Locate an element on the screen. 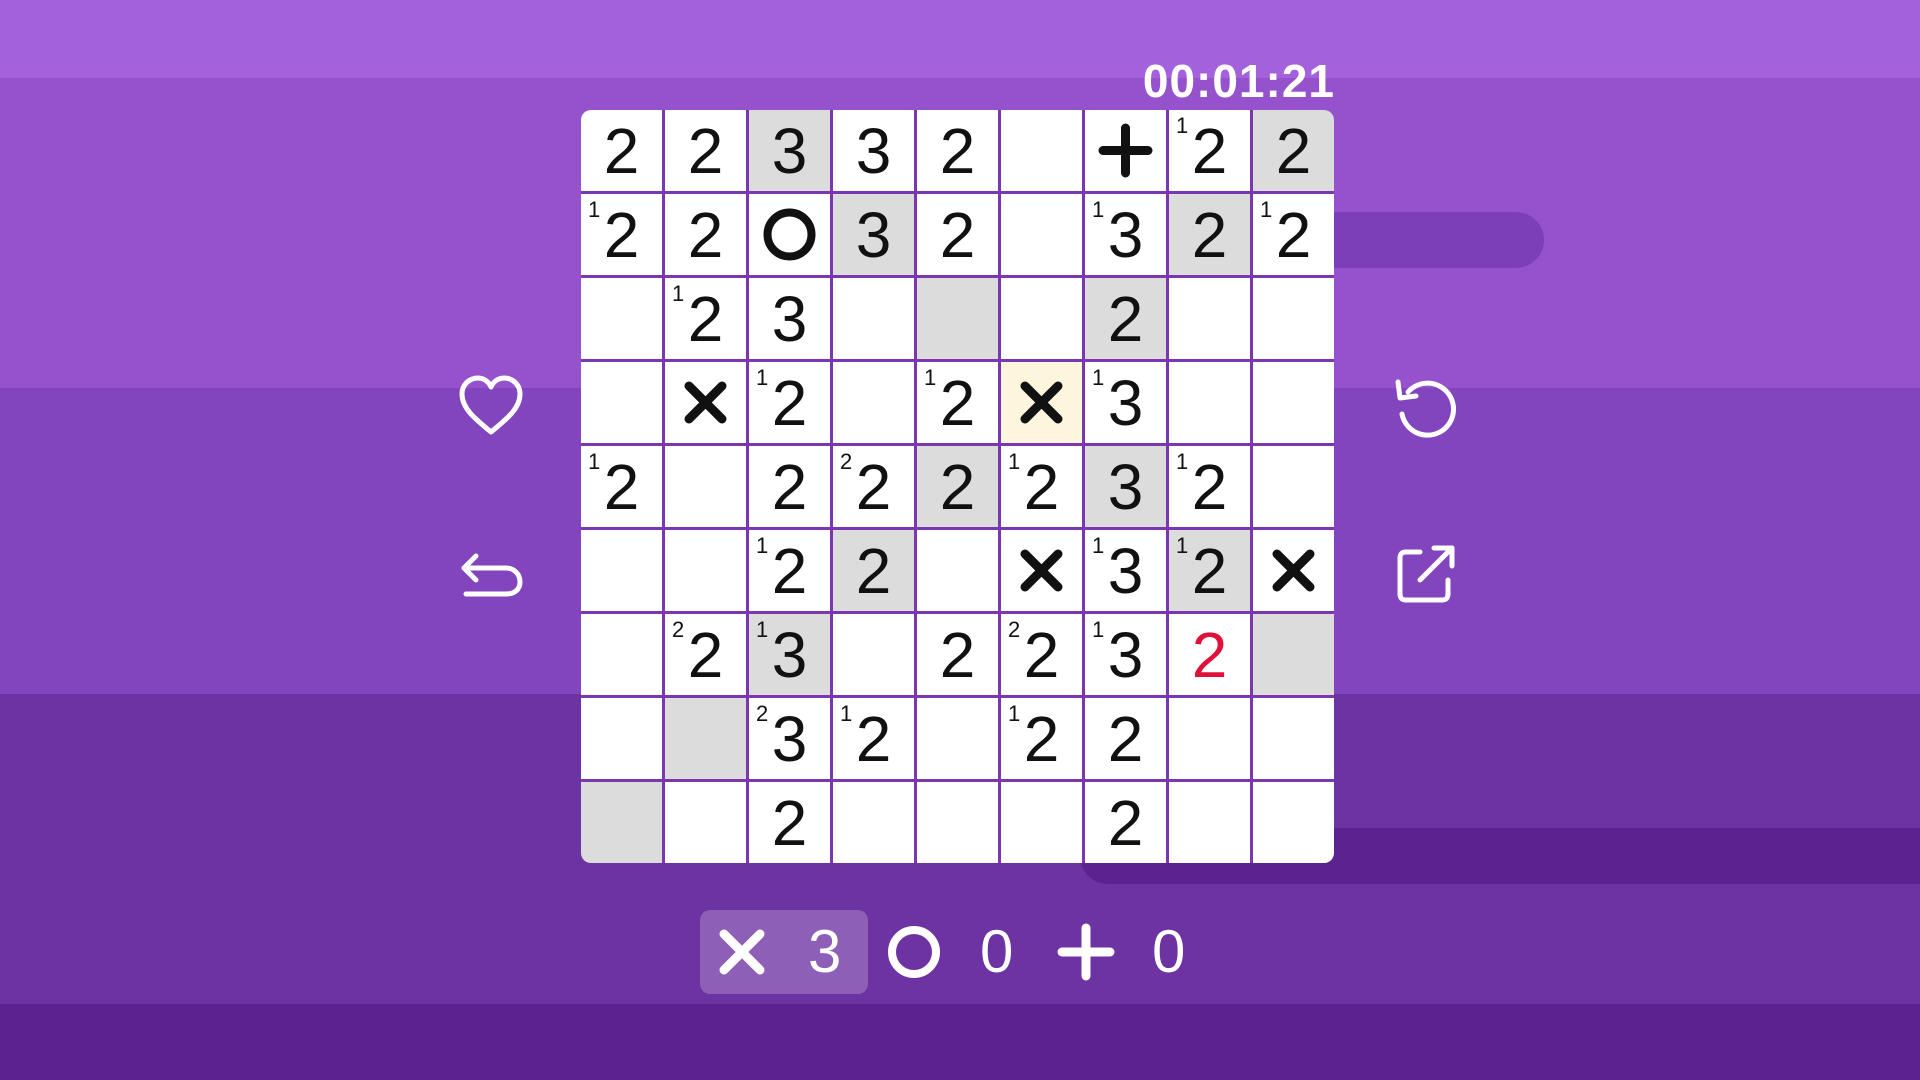 Image resolution: width=1920 pixels, height=1080 pixels. plus-mark-icon is located at coordinates (1125, 150).